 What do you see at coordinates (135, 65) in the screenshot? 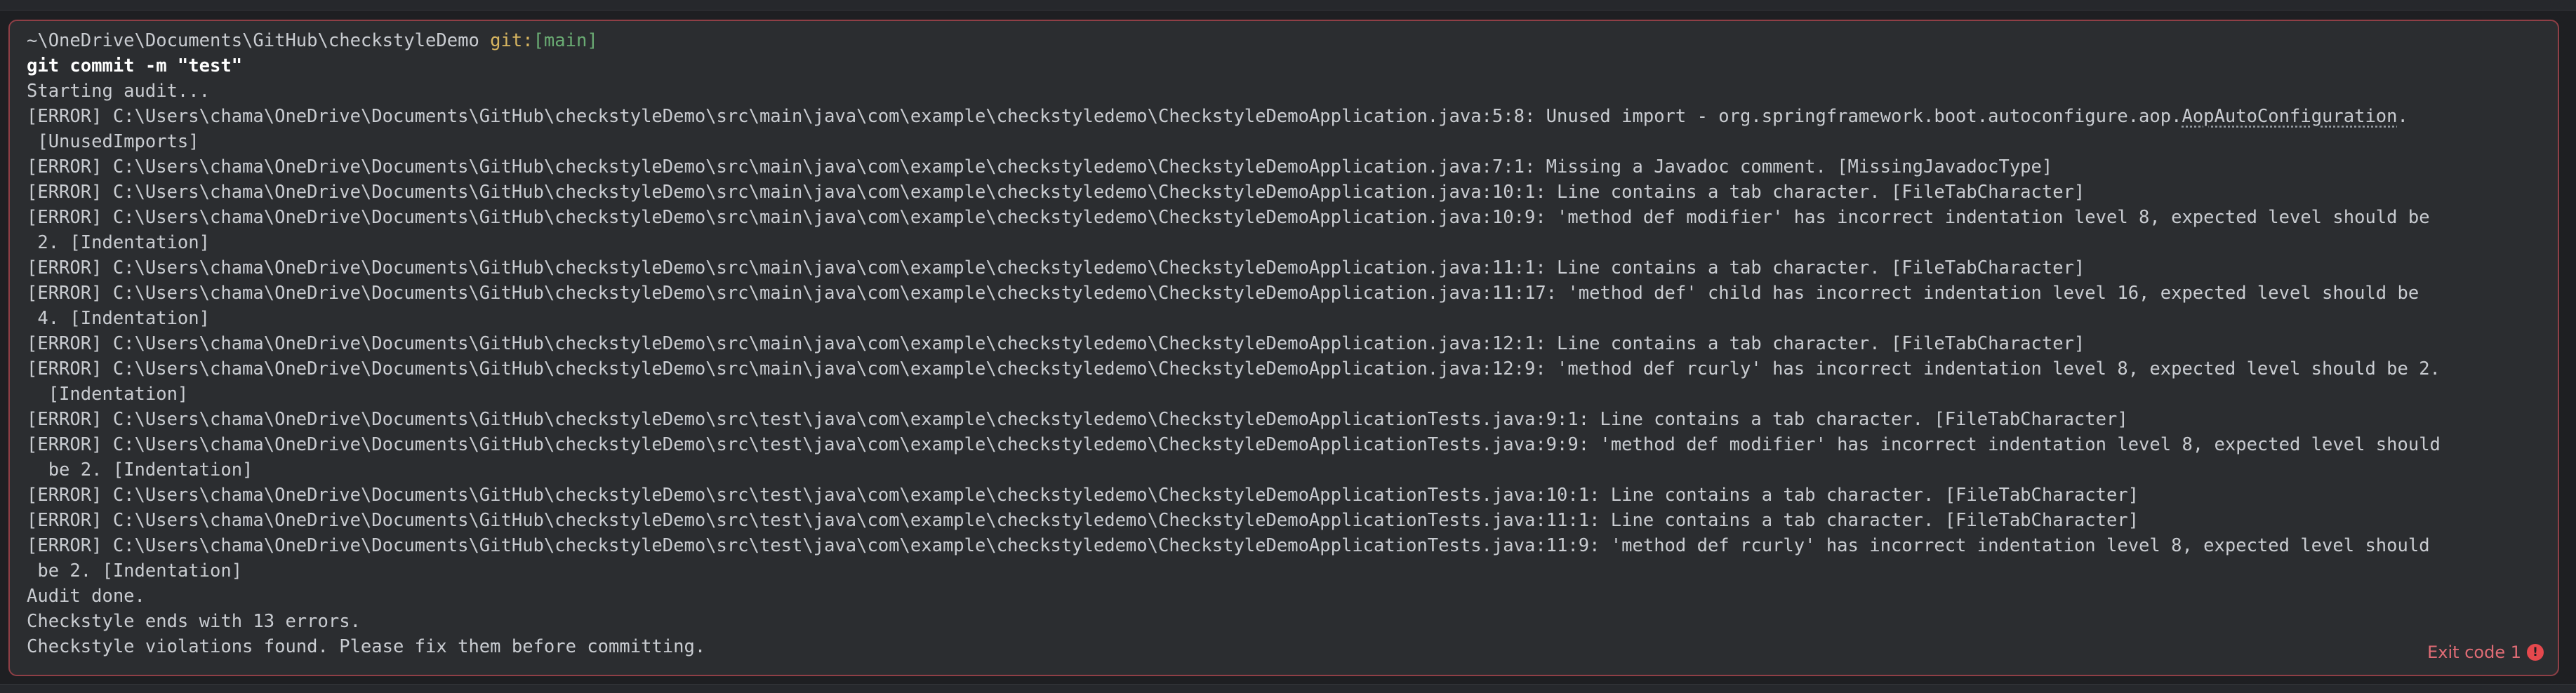
I see `command-line: git commit -m "test"` at bounding box center [135, 65].